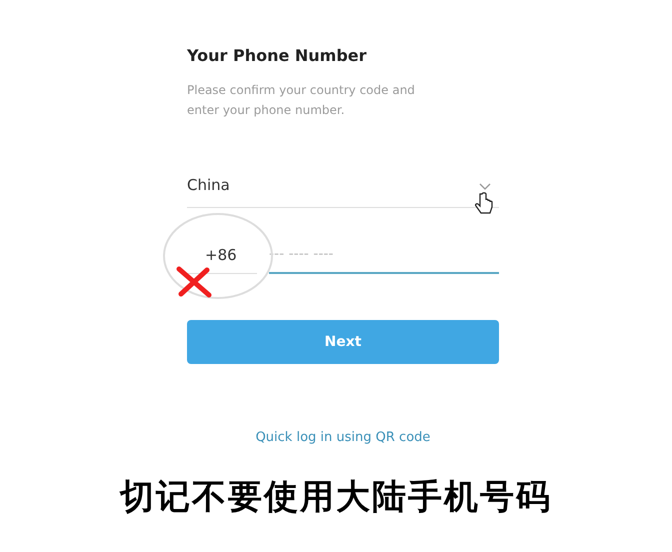 The image size is (672, 552). Describe the element at coordinates (336, 497) in the screenshot. I see `caption-text: 切记不要使用大陆手机号码` at that location.